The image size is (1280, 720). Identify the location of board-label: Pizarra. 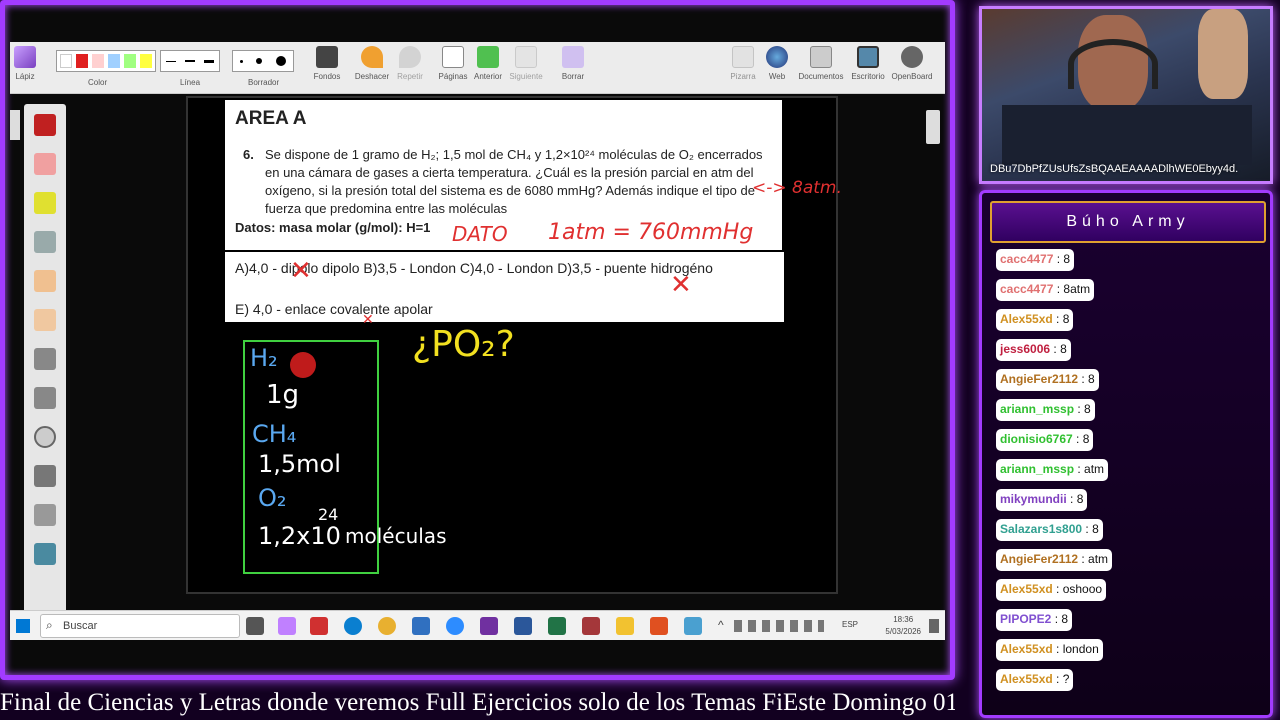
(743, 76).